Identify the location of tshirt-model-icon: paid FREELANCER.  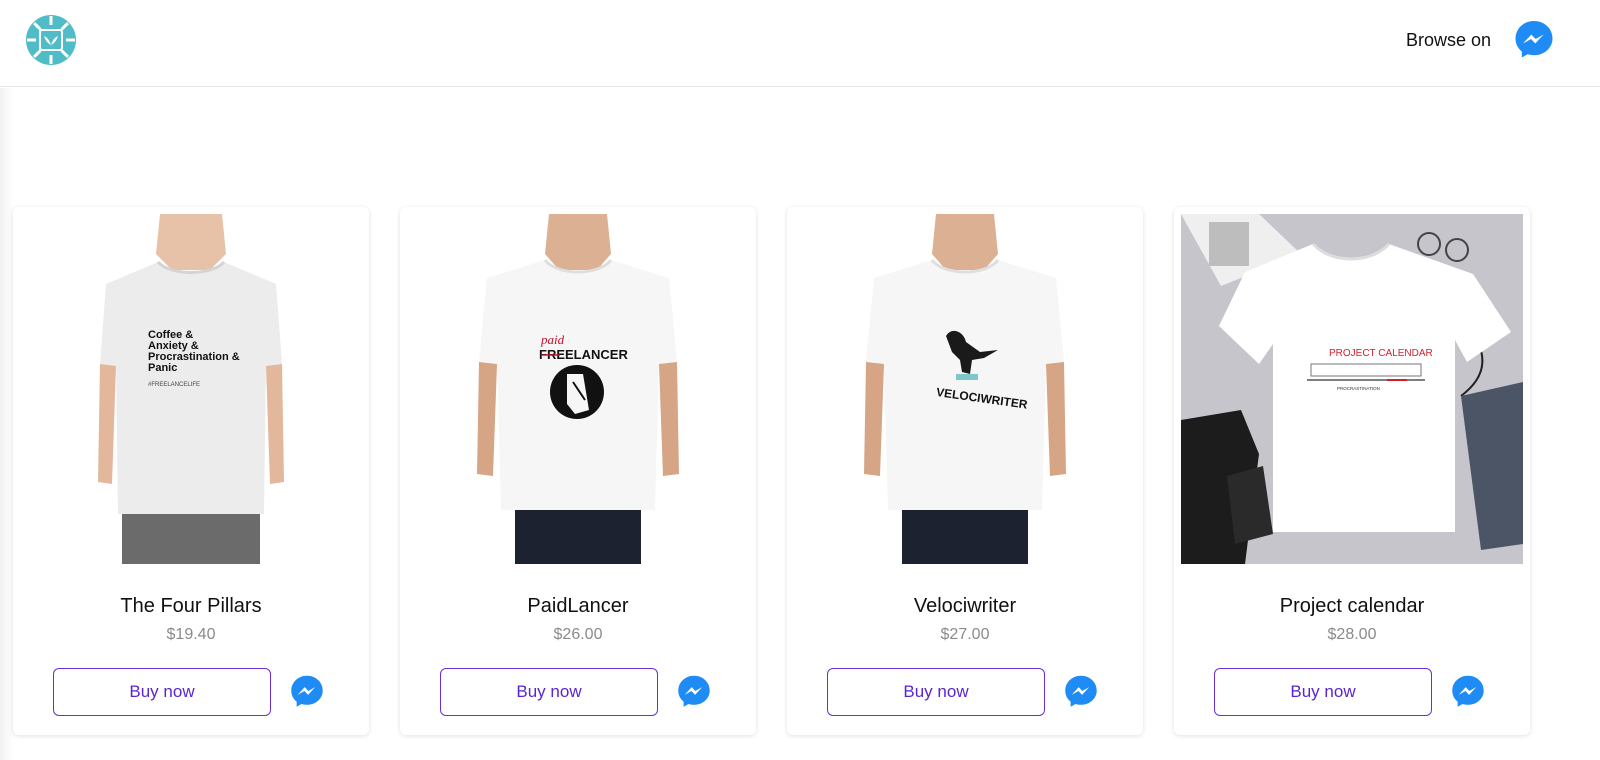
(578, 389).